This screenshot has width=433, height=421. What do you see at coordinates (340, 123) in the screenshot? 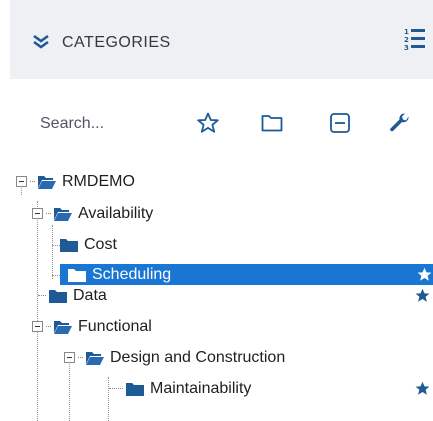
I see `collapse-icon` at bounding box center [340, 123].